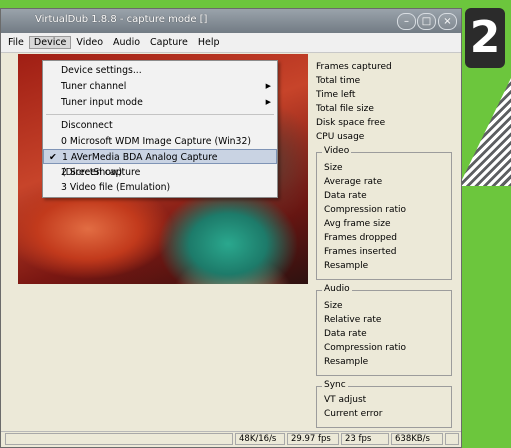 This screenshot has width=511, height=448. I want to click on stat-total-time: Total time, so click(338, 81).